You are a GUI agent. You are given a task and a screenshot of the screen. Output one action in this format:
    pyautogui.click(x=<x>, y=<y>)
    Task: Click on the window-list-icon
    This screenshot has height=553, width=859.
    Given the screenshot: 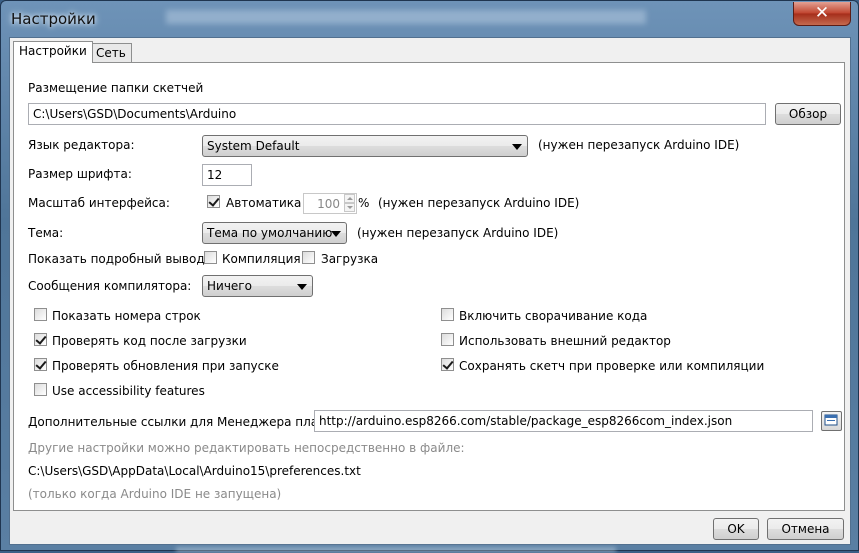 What is the action you would take?
    pyautogui.click(x=831, y=420)
    